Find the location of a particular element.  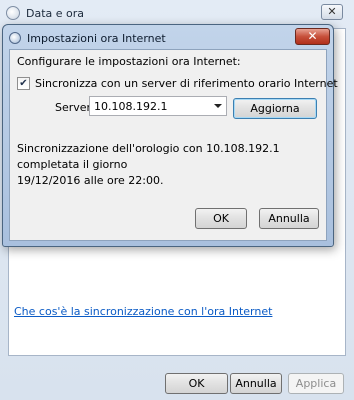

sync-checkbox: ✔ is located at coordinates (23, 83).